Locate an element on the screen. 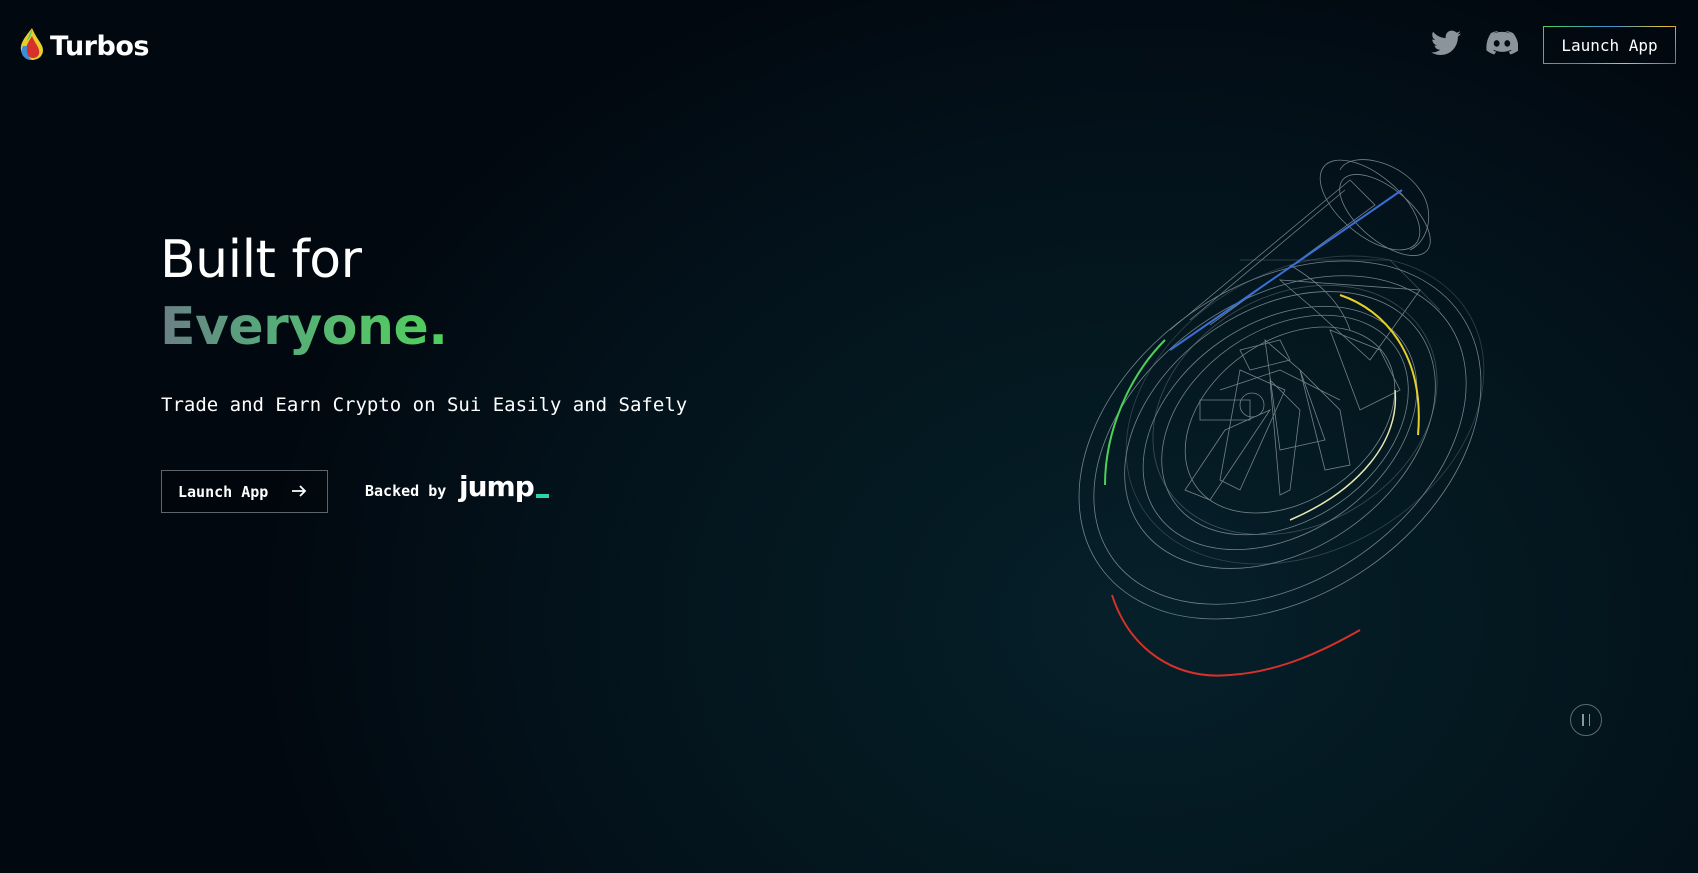  pause-animation-button is located at coordinates (1586, 720).